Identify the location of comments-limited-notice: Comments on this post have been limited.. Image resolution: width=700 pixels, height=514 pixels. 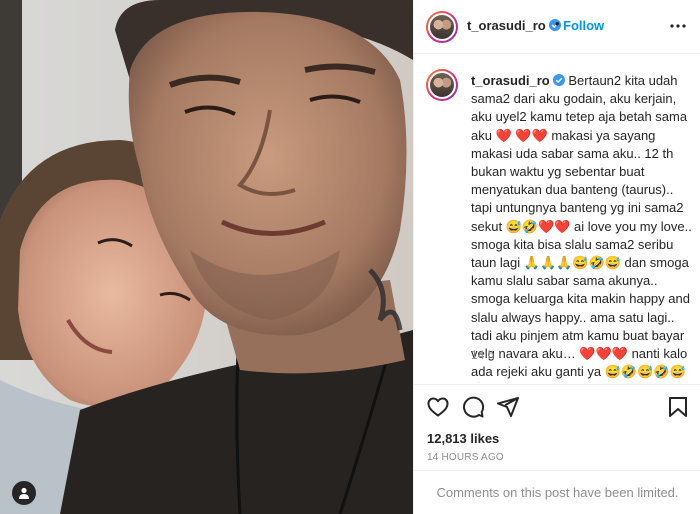
(557, 492).